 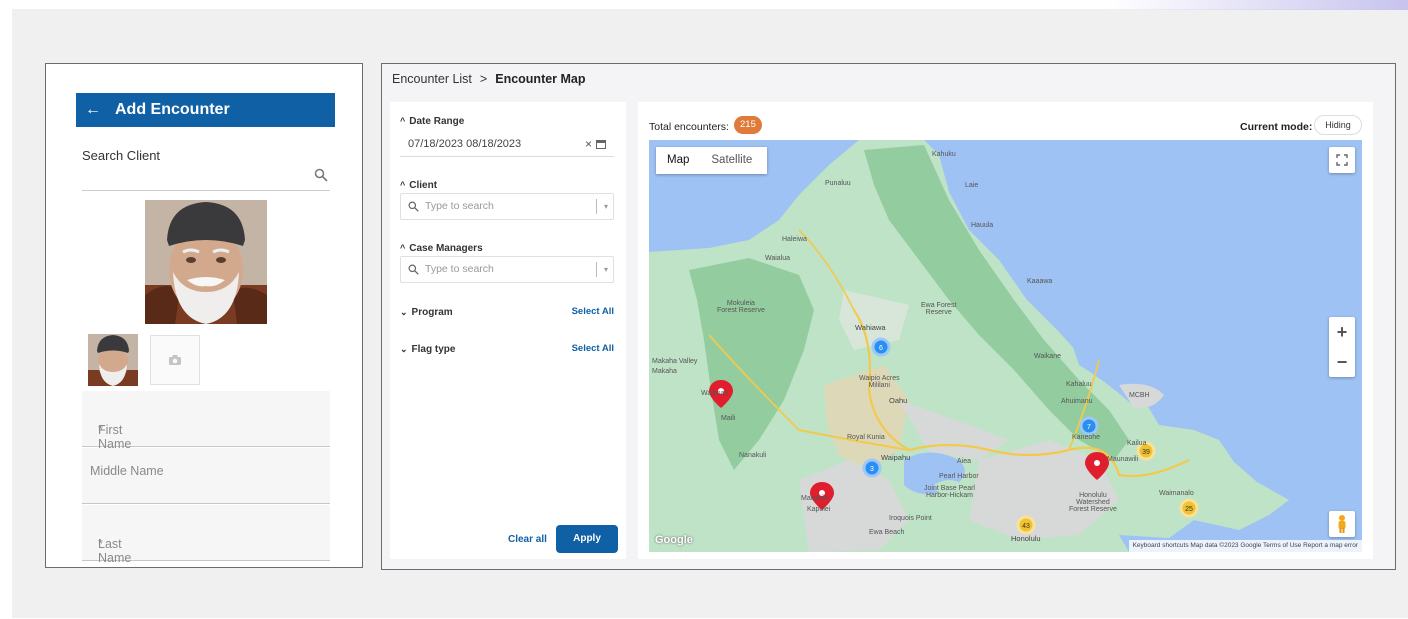 I want to click on place-label: Haleiwa, so click(x=794, y=239).